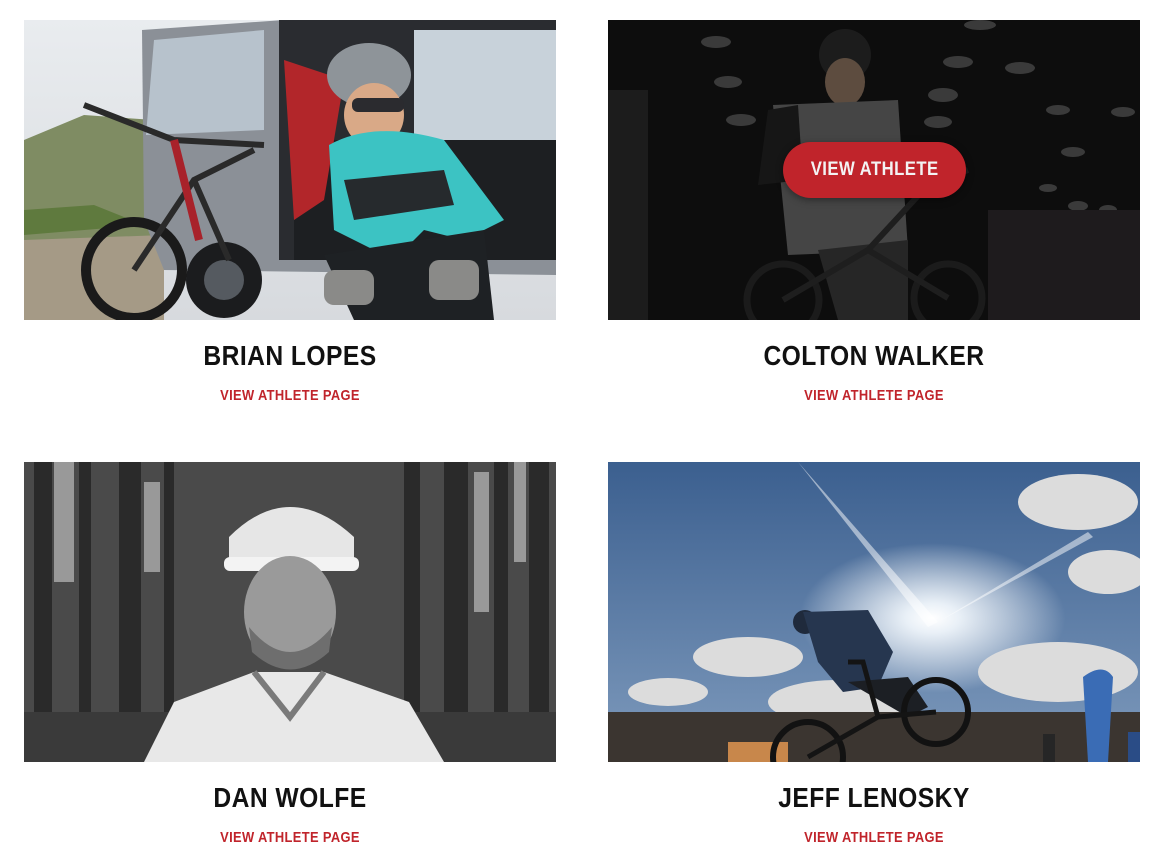 This screenshot has width=1171, height=864. What do you see at coordinates (874, 355) in the screenshot?
I see `athlete-name: COLTON WALKER` at bounding box center [874, 355].